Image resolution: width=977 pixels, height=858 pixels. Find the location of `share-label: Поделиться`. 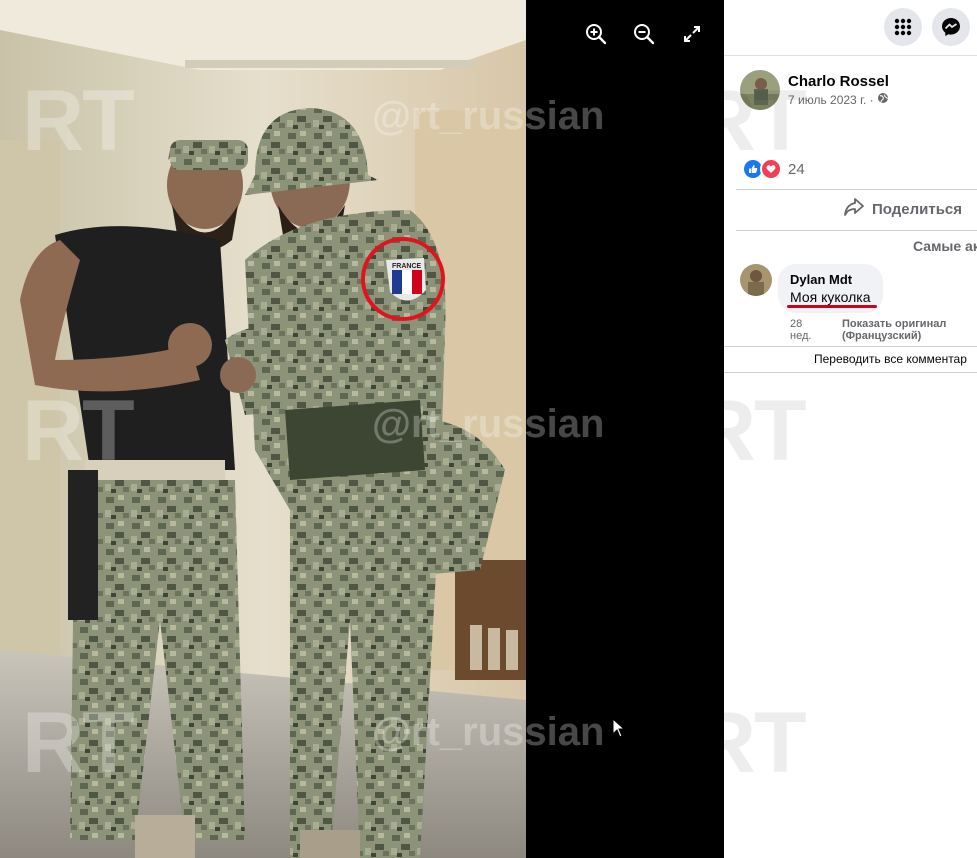

share-label: Поделиться is located at coordinates (917, 209).